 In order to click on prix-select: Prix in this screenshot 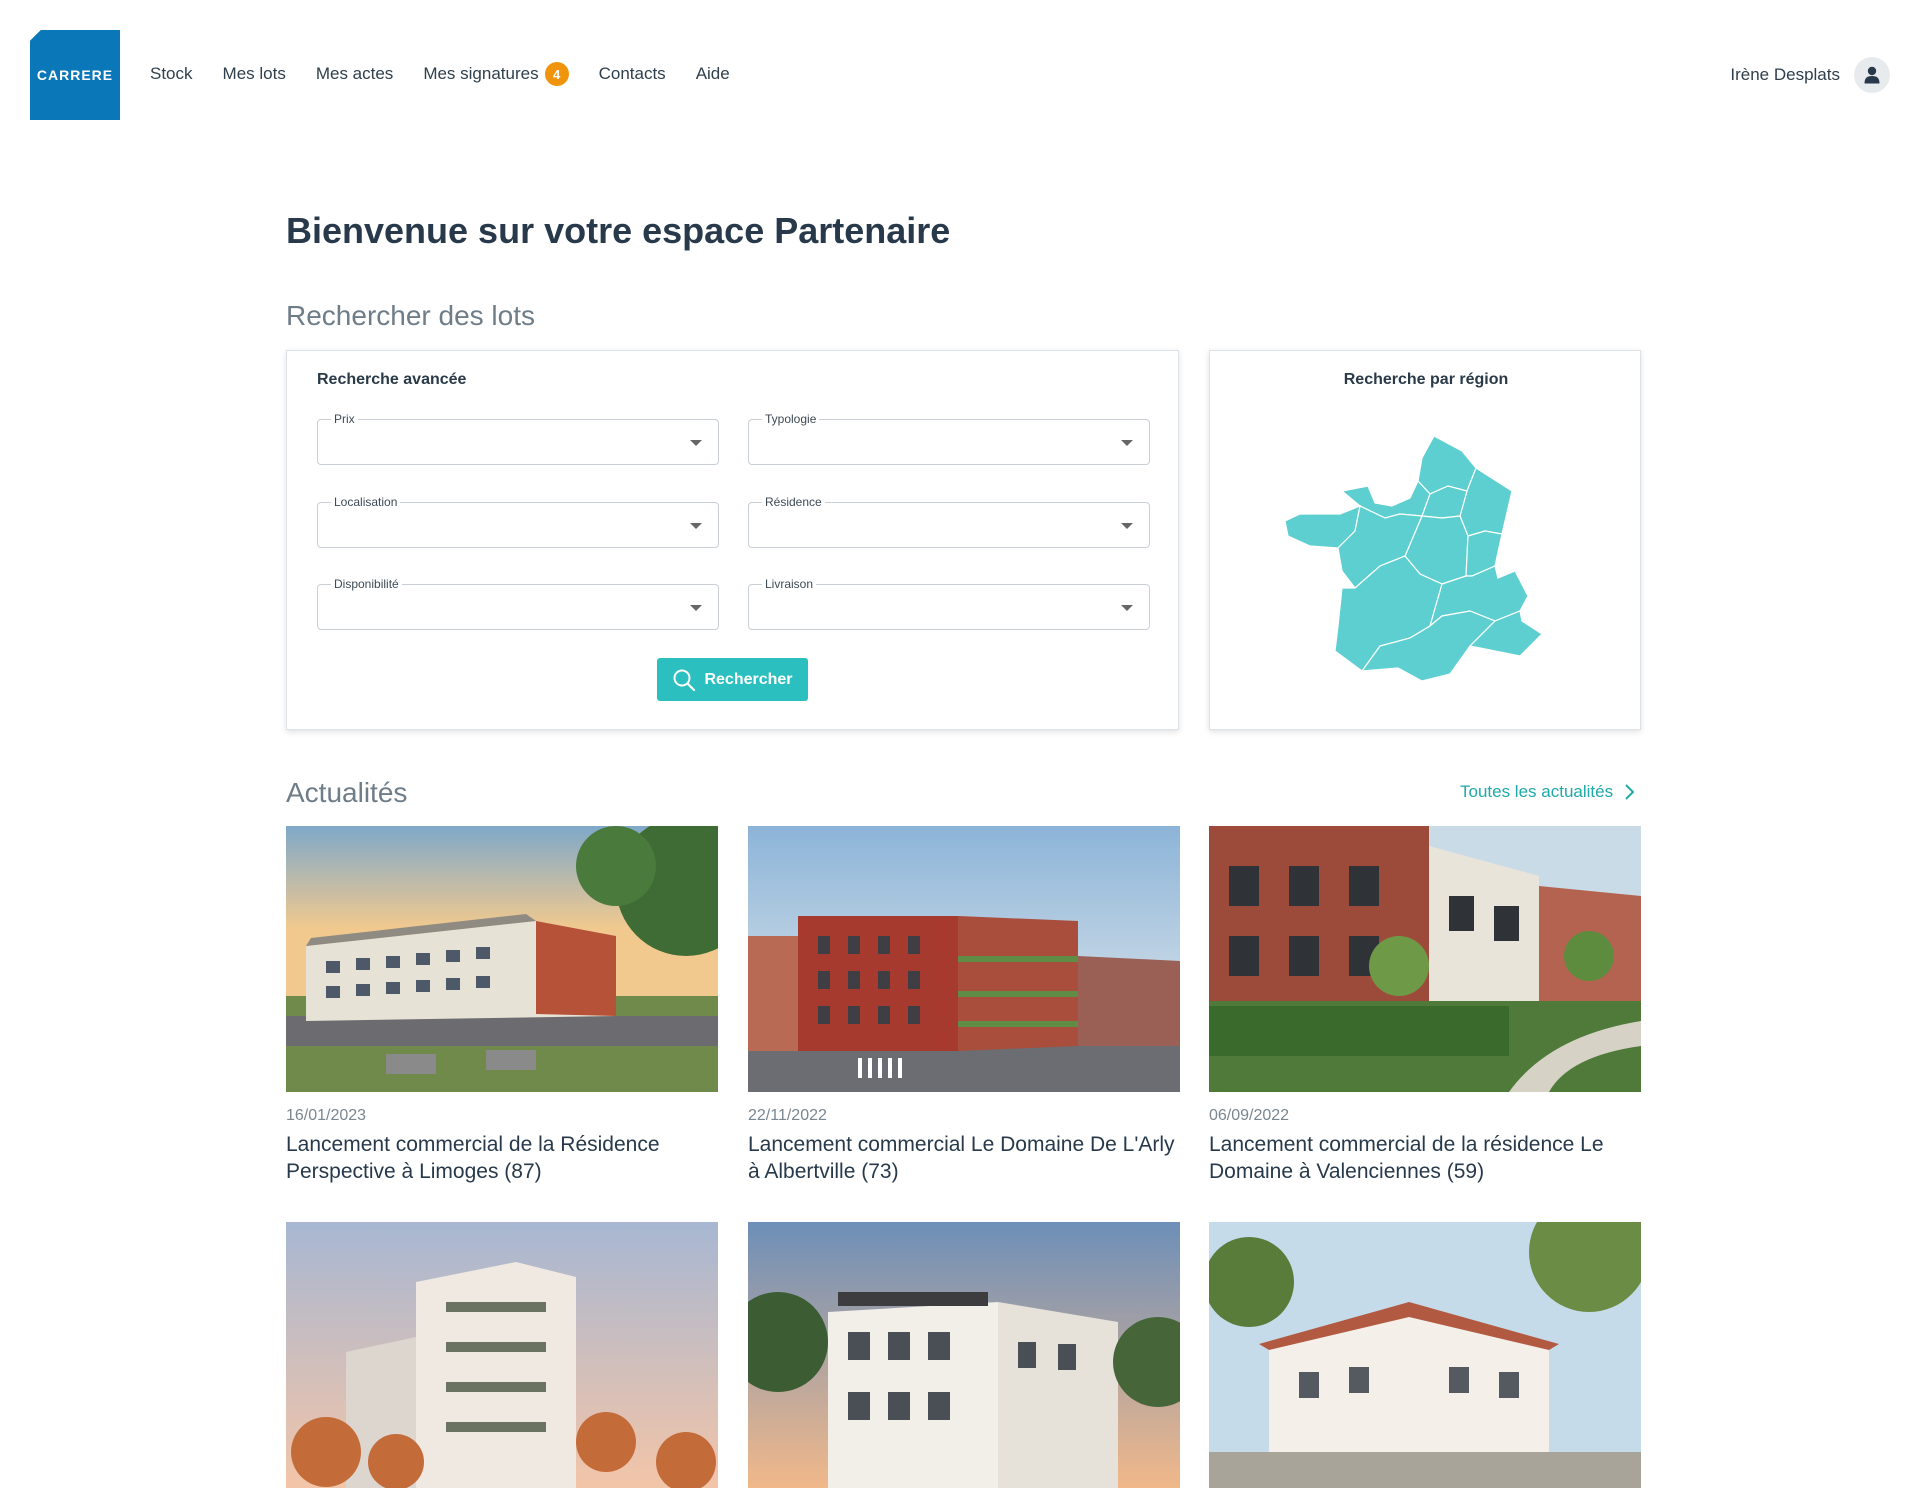, I will do `click(518, 438)`.